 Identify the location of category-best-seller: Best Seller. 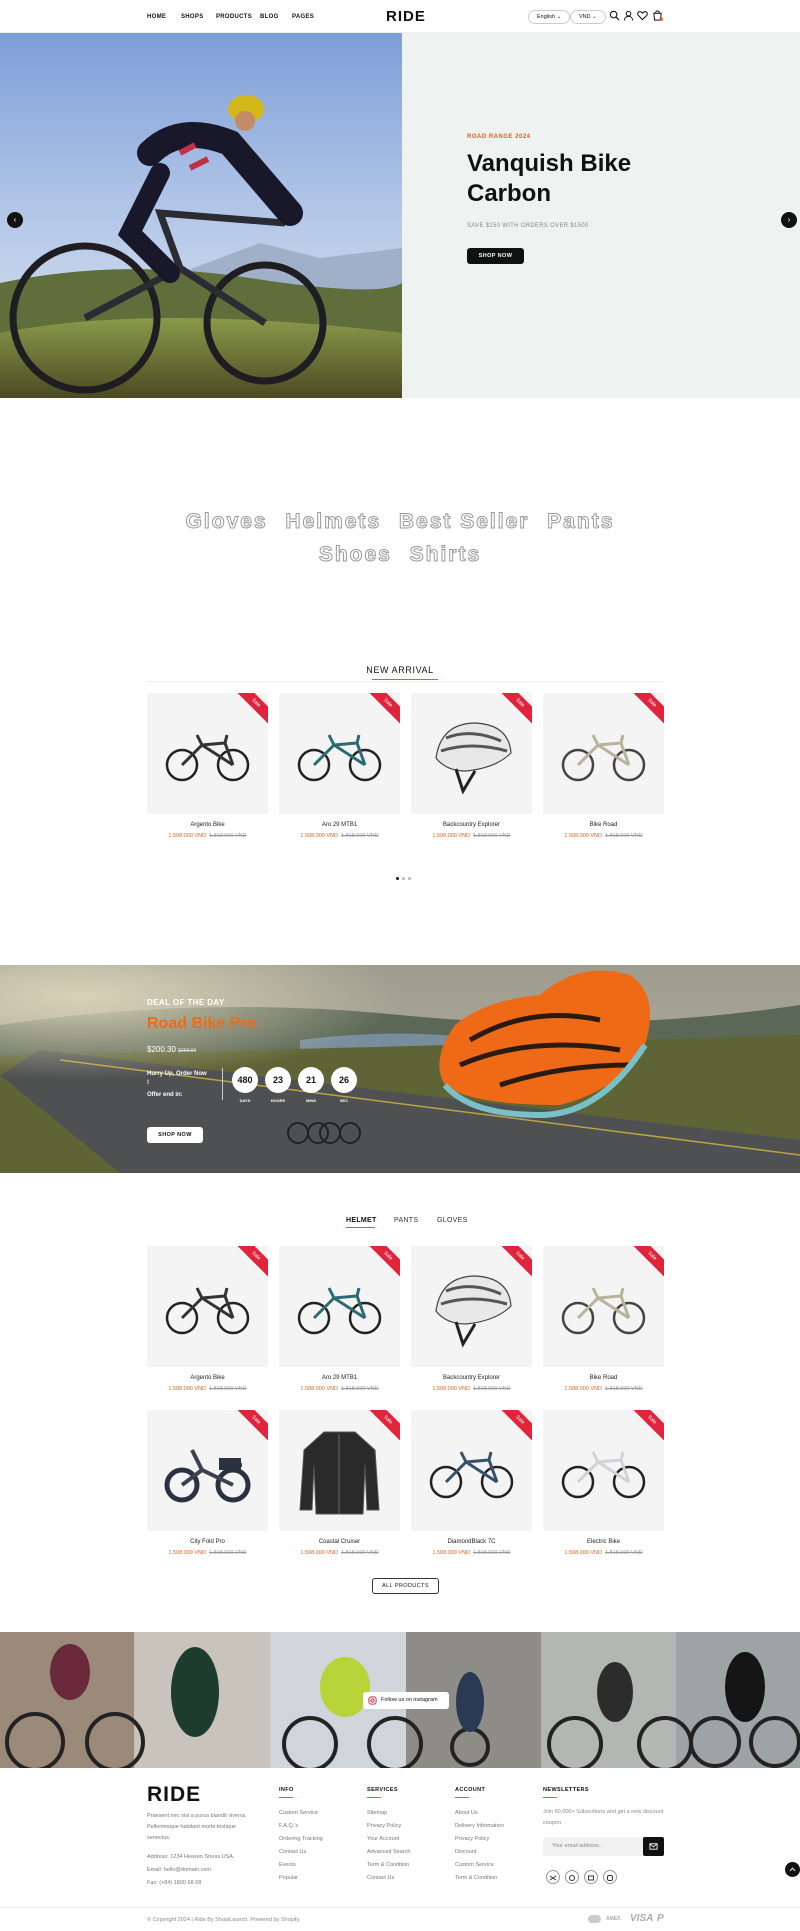
(464, 522).